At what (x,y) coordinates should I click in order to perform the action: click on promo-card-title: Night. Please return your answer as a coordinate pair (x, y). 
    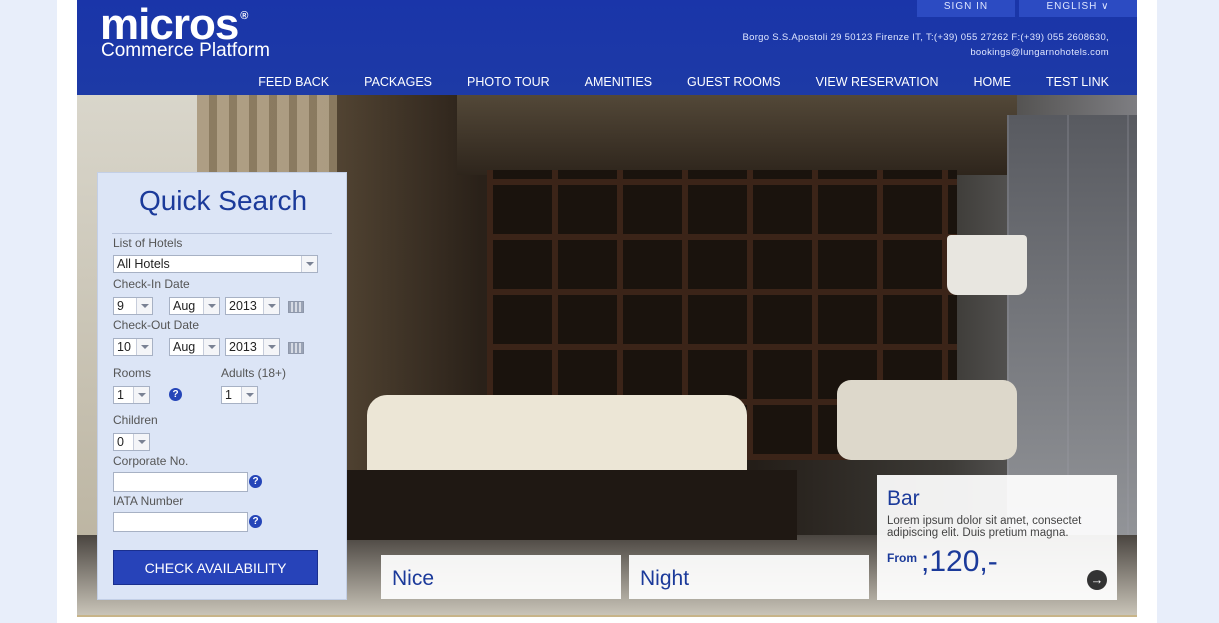
    Looking at the image, I should click on (665, 578).